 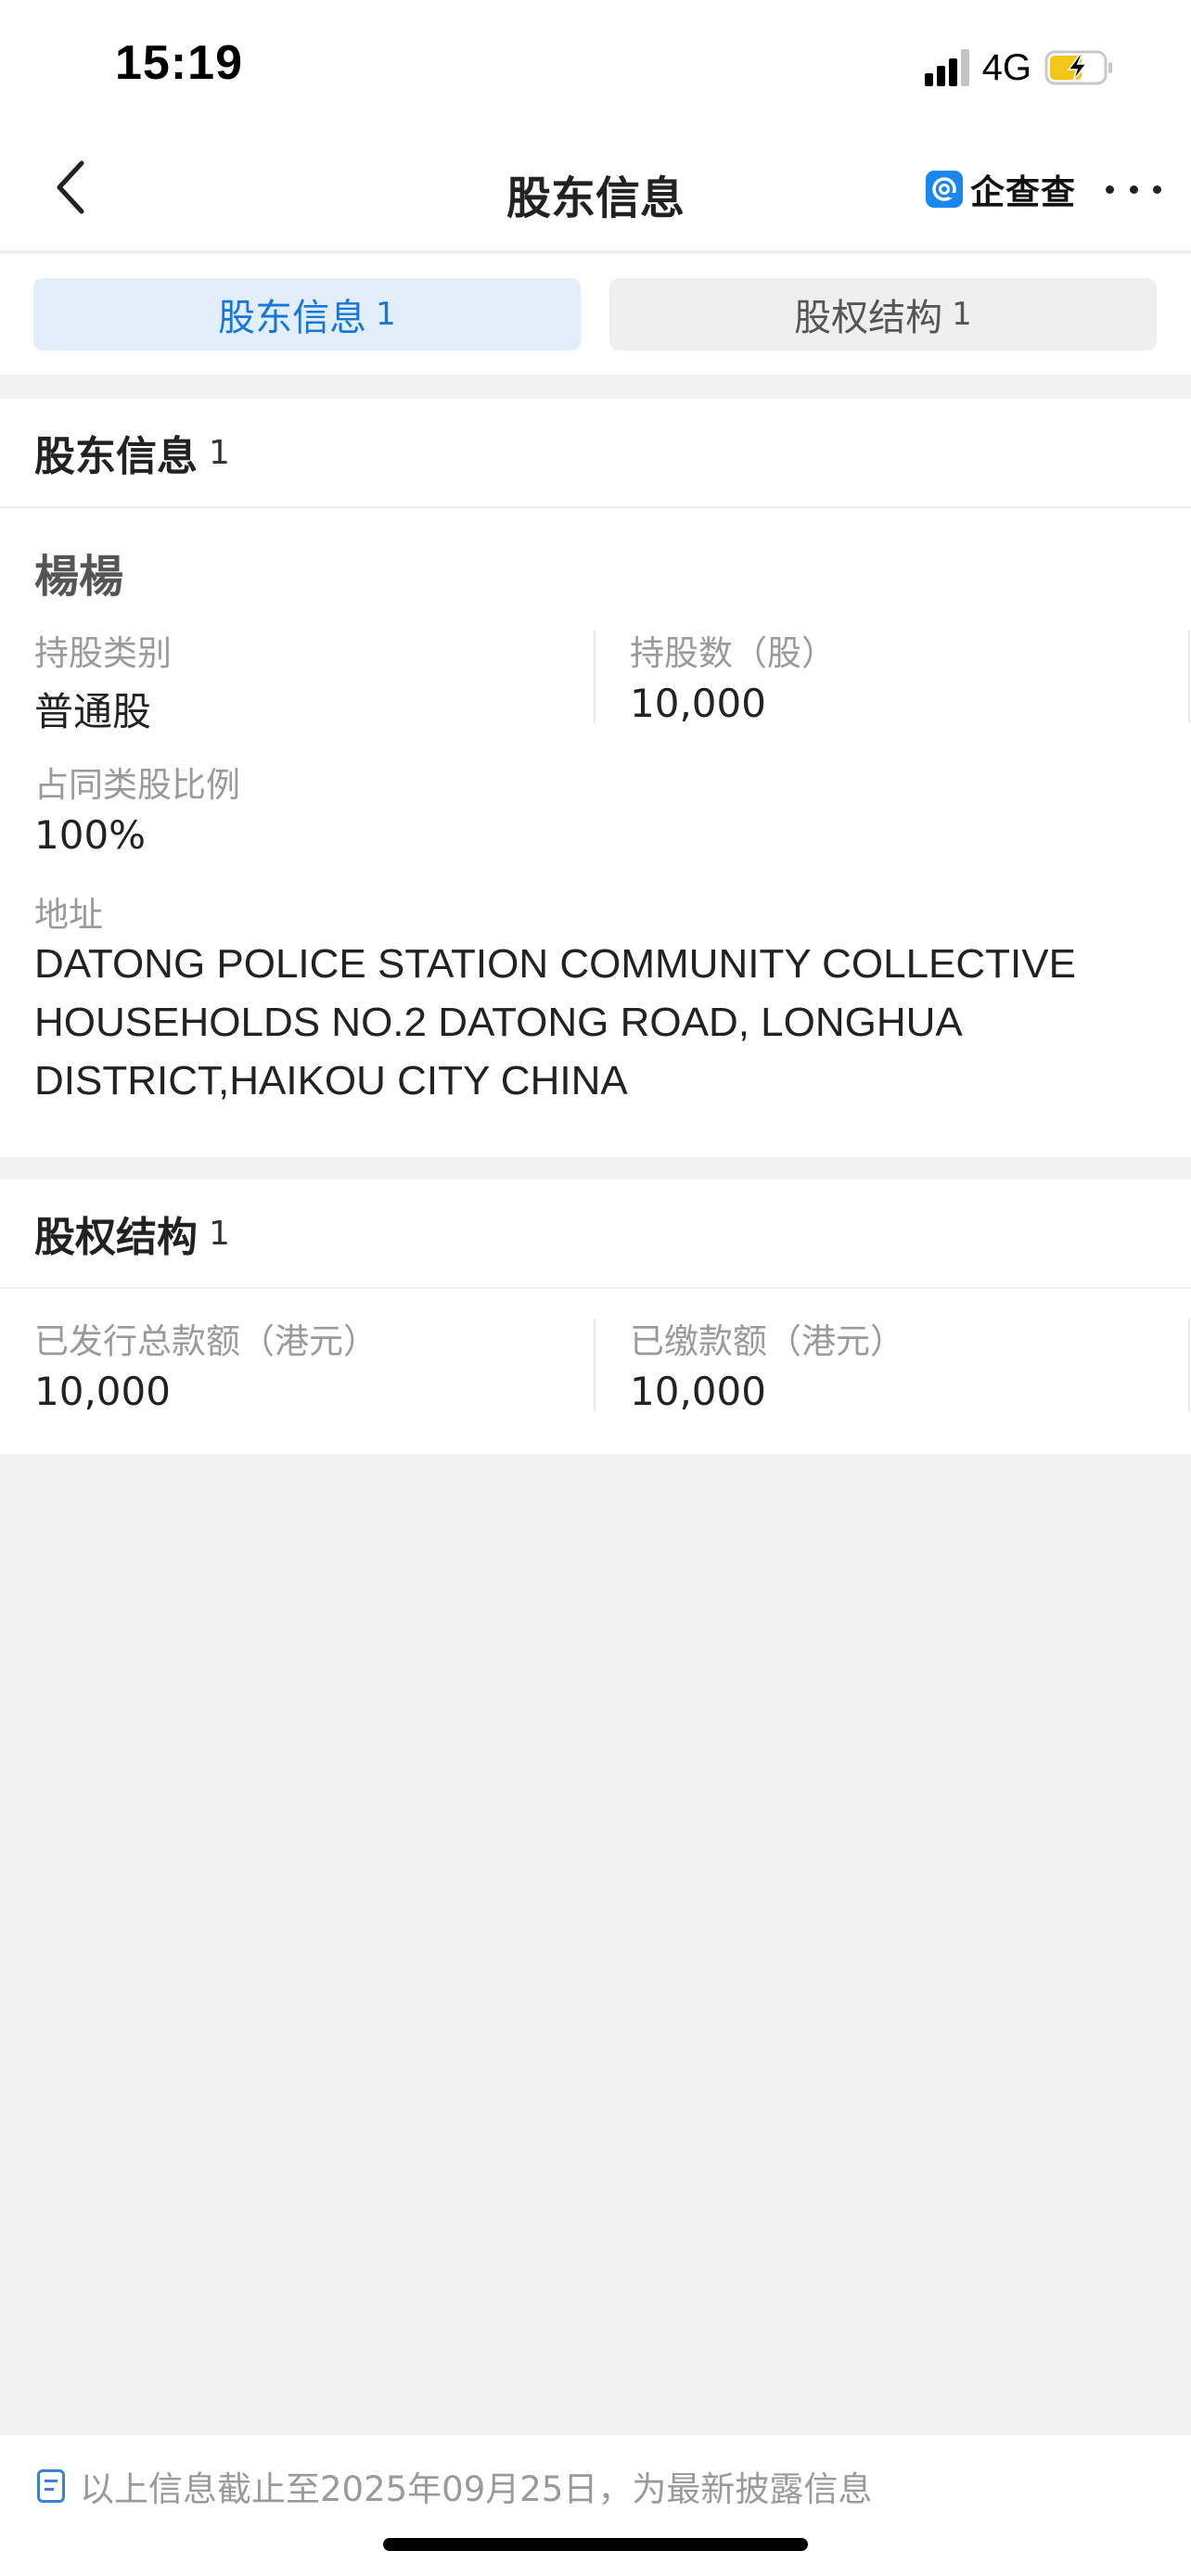 What do you see at coordinates (1079, 67) in the screenshot?
I see `battery-charging-icon` at bounding box center [1079, 67].